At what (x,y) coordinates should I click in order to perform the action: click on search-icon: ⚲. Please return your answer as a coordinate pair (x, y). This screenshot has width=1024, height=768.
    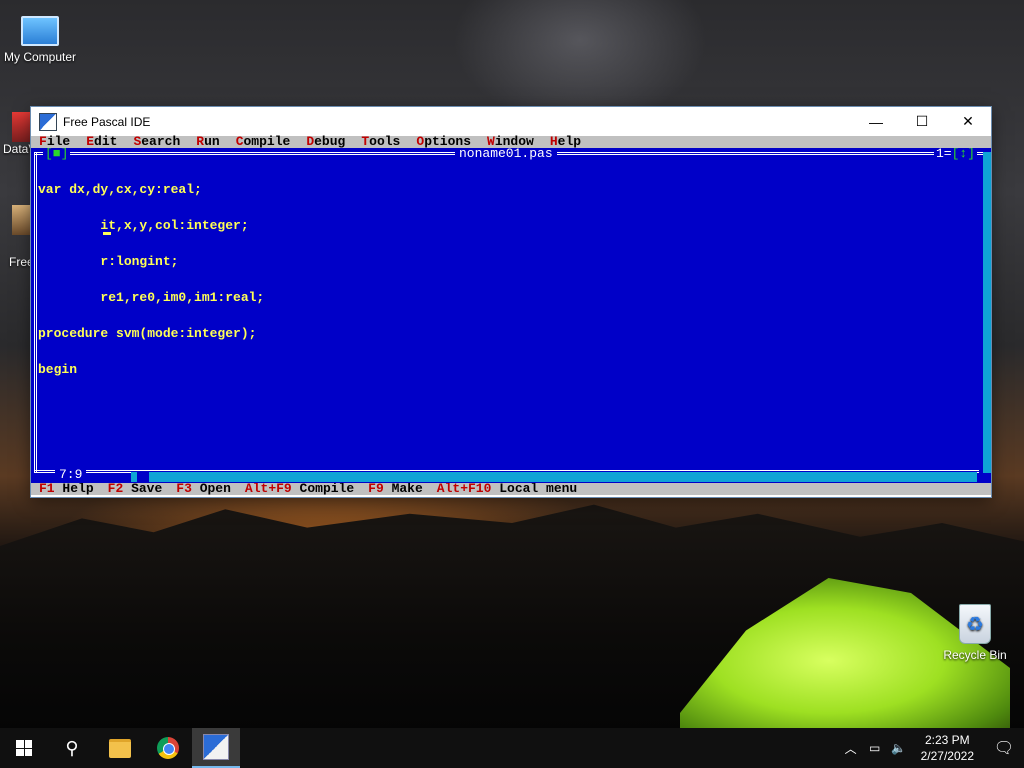
    Looking at the image, I should click on (72, 747).